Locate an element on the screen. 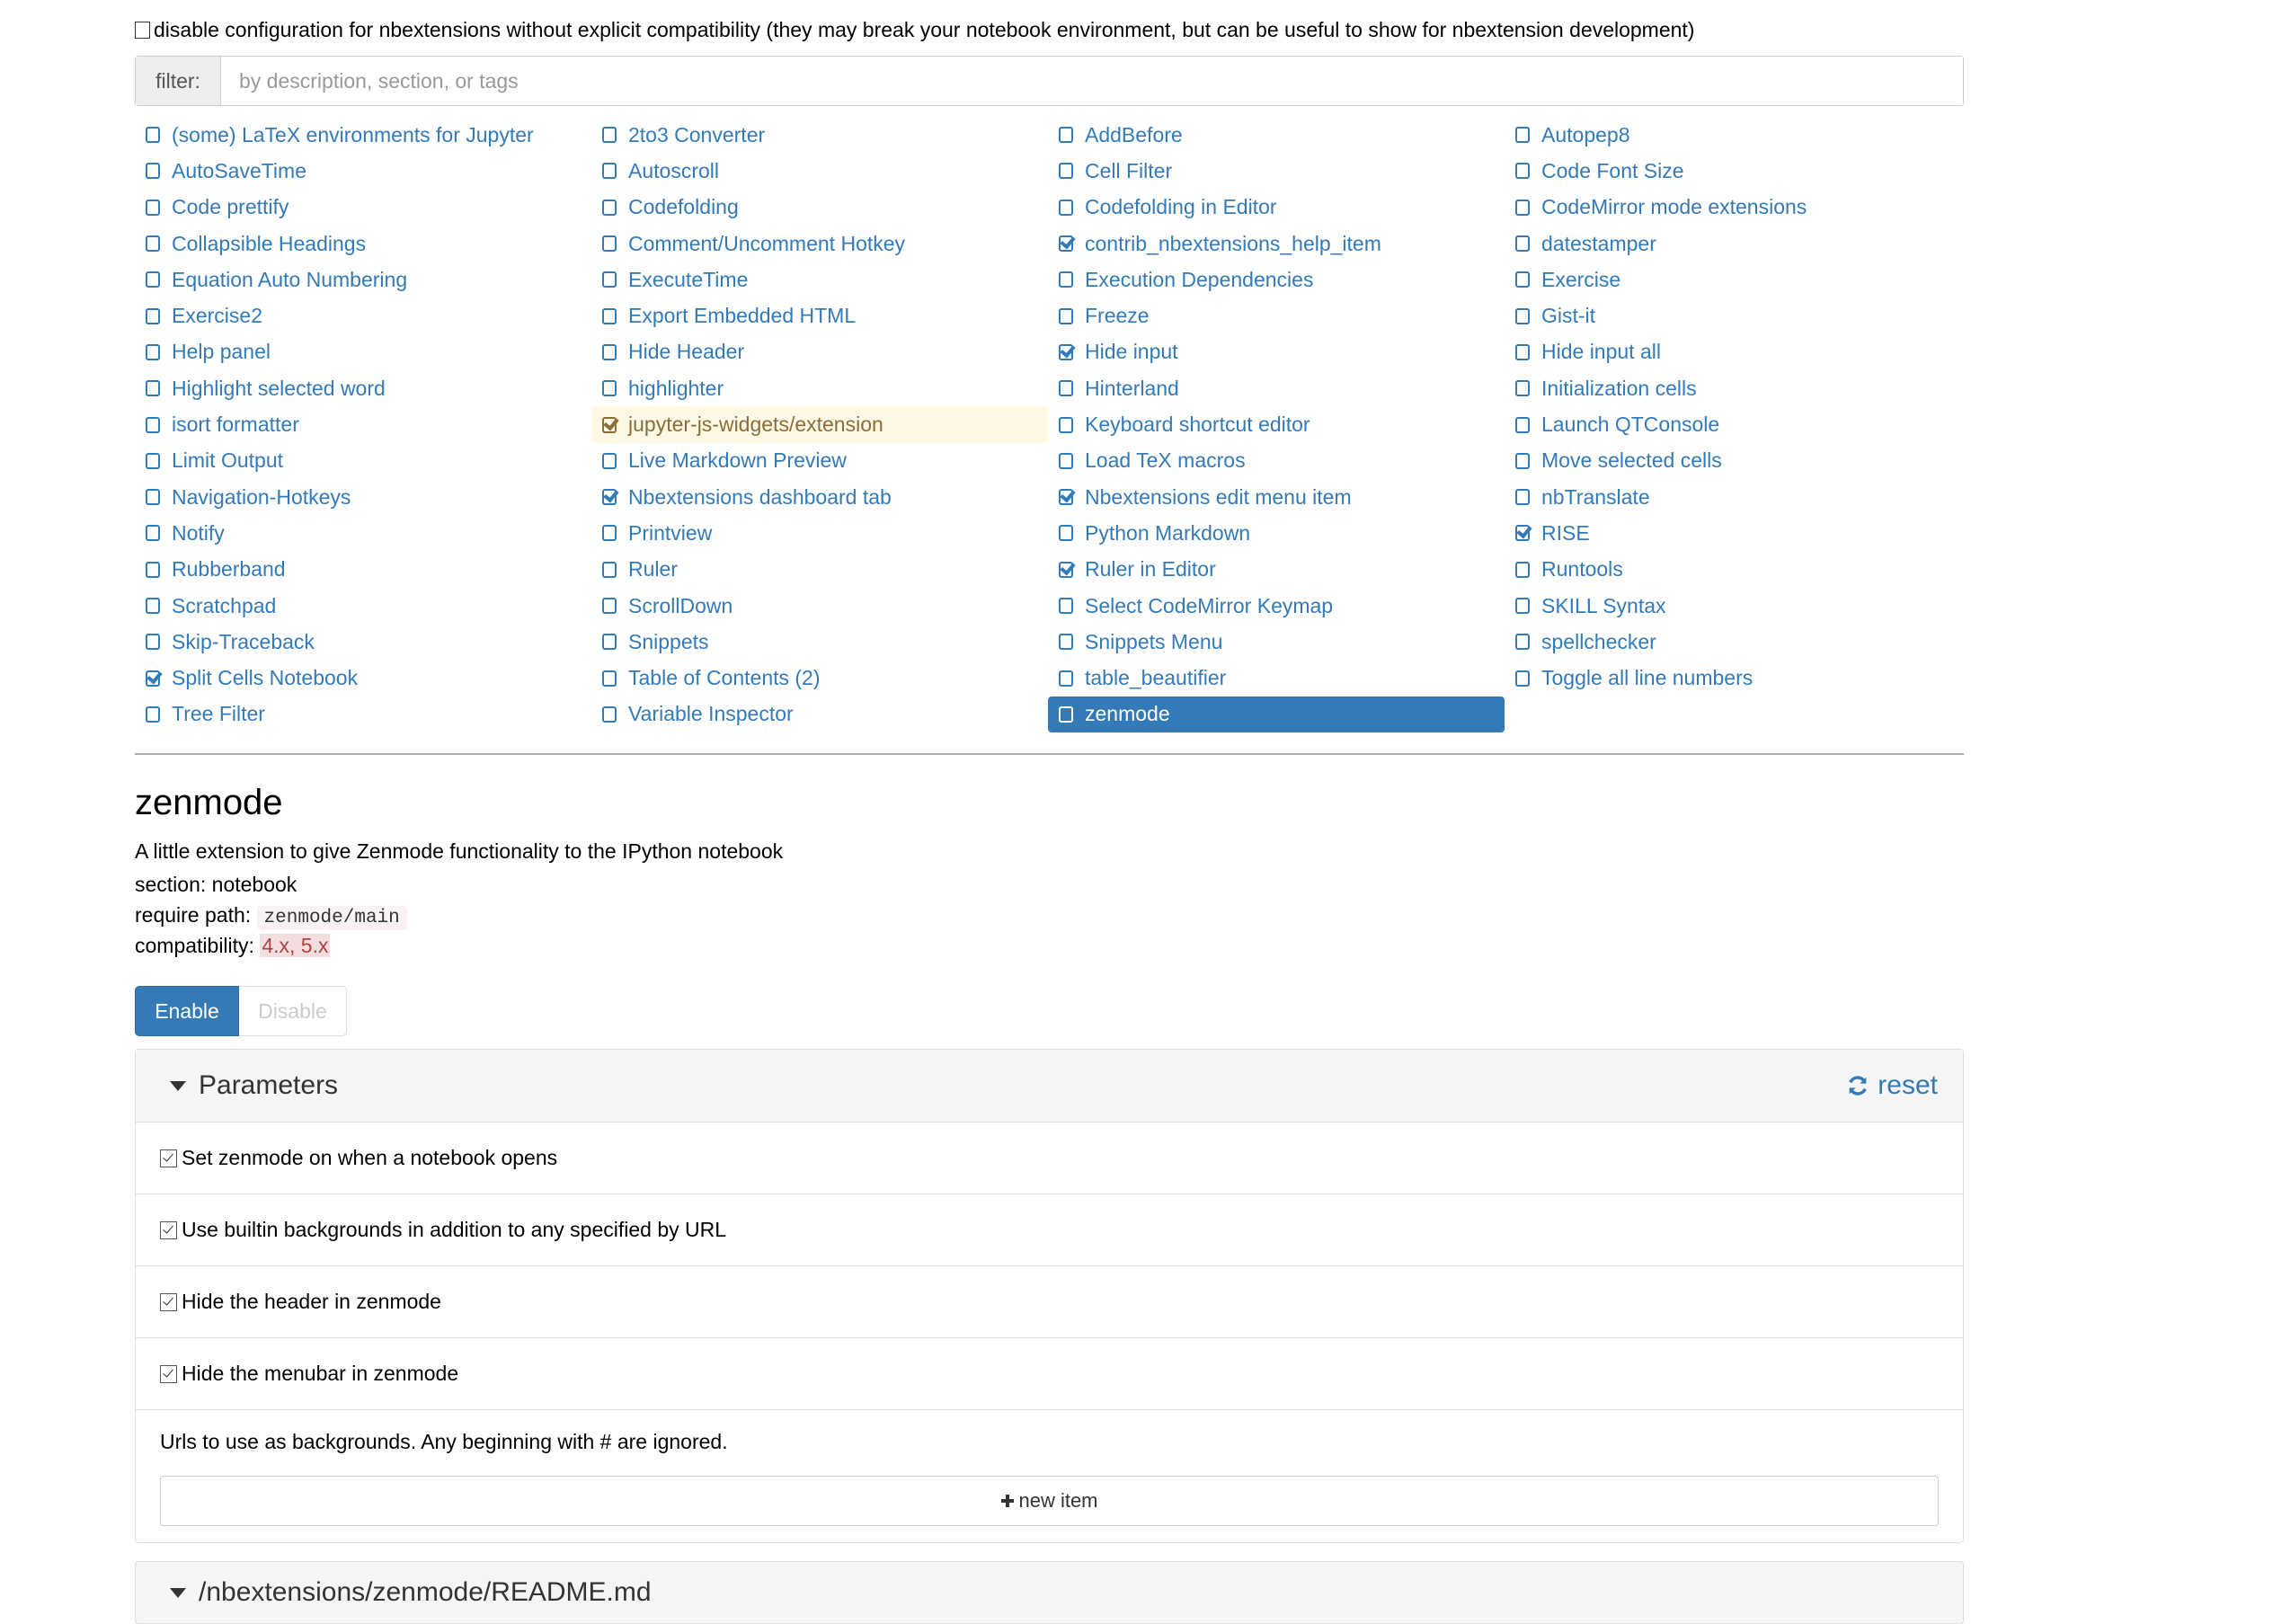  extension-item: Toggle all line numbers is located at coordinates (1733, 678).